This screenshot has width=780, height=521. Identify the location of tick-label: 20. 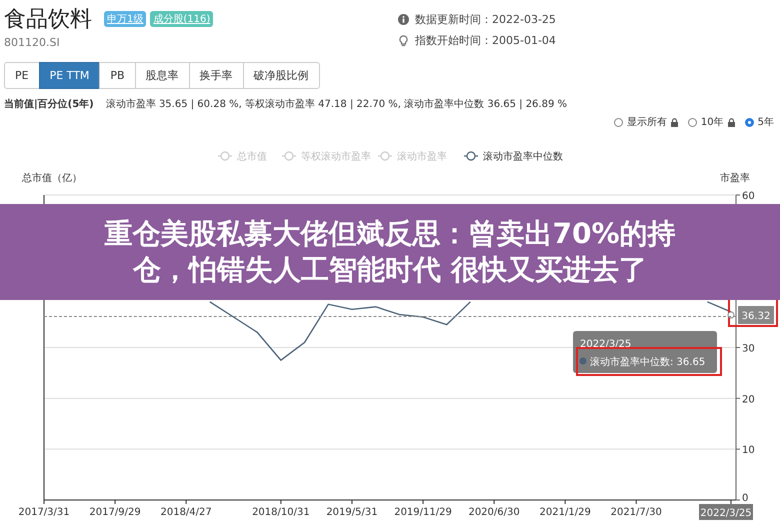
(748, 400).